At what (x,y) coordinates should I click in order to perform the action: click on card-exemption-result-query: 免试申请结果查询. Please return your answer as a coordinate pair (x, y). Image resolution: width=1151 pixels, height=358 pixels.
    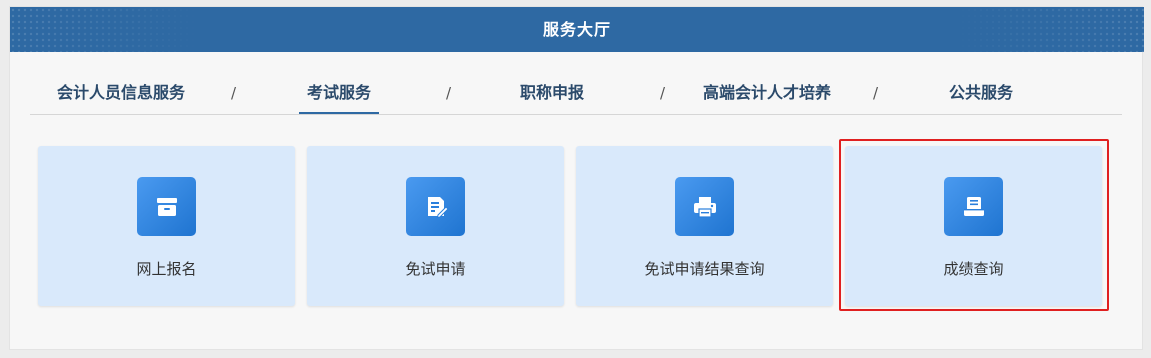
    Looking at the image, I should click on (704, 226).